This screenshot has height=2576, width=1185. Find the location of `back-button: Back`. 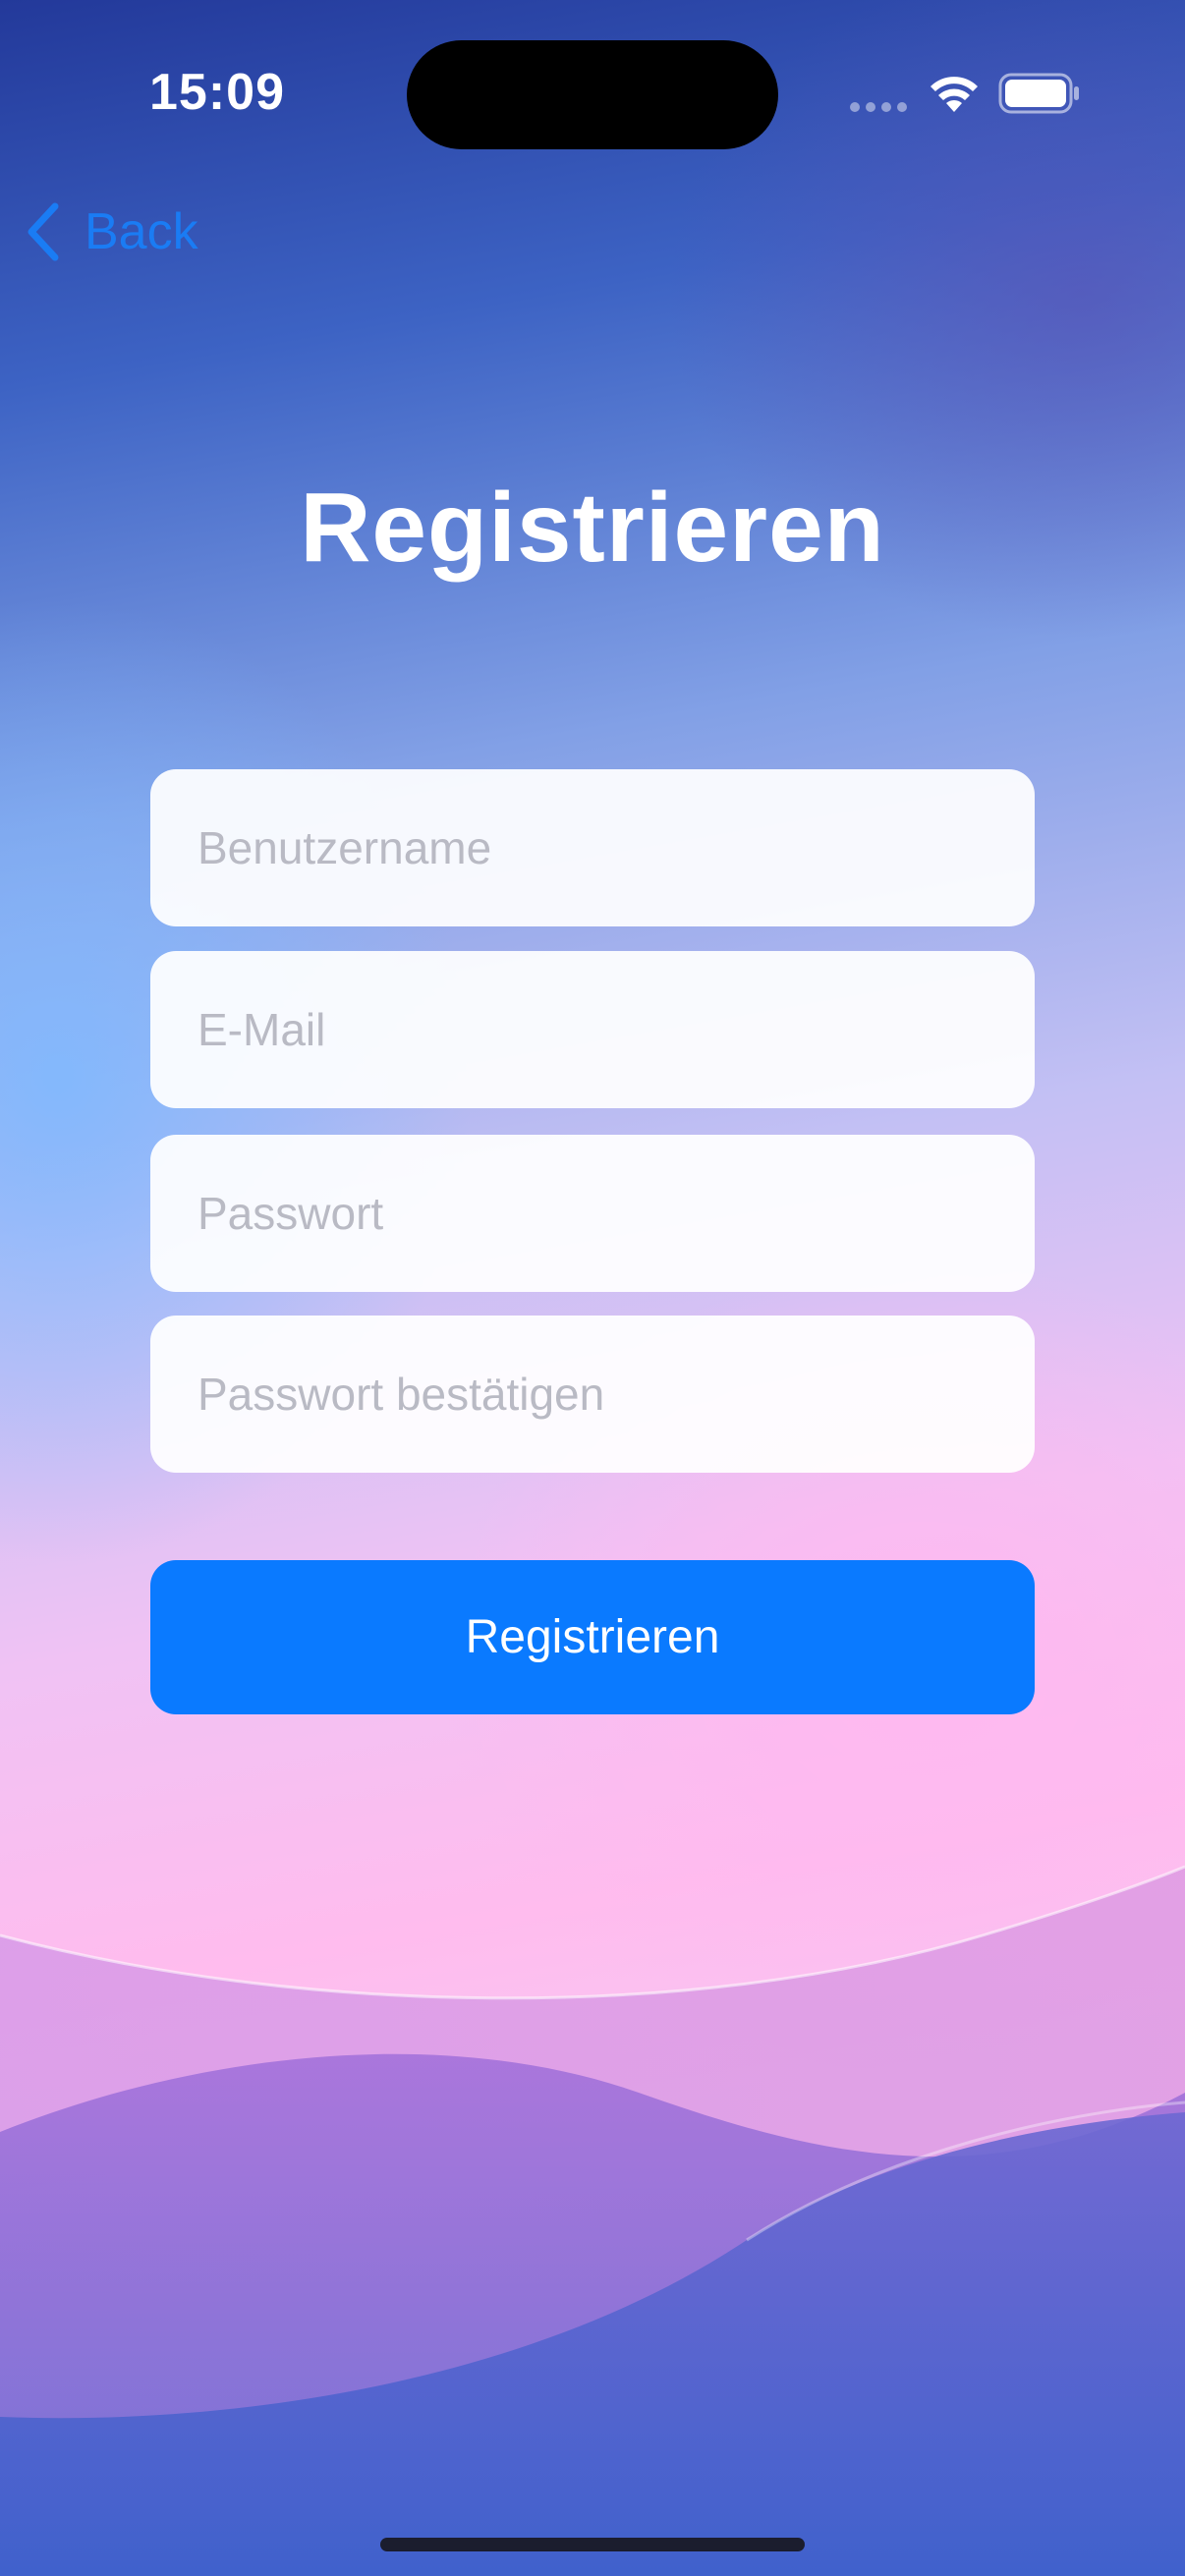

back-button: Back is located at coordinates (111, 232).